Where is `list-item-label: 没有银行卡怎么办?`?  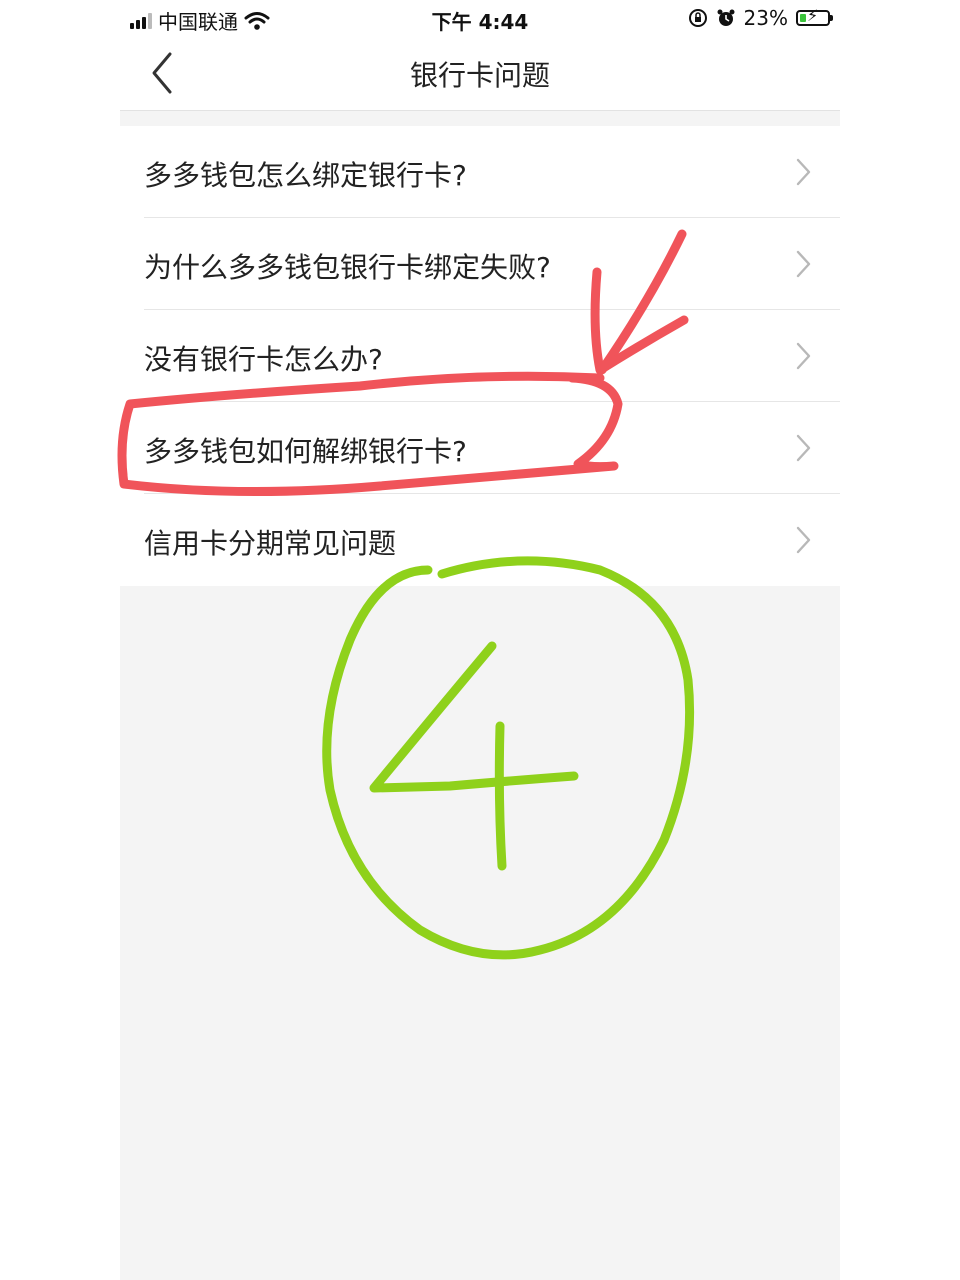 list-item-label: 没有银行卡怎么办? is located at coordinates (263, 359).